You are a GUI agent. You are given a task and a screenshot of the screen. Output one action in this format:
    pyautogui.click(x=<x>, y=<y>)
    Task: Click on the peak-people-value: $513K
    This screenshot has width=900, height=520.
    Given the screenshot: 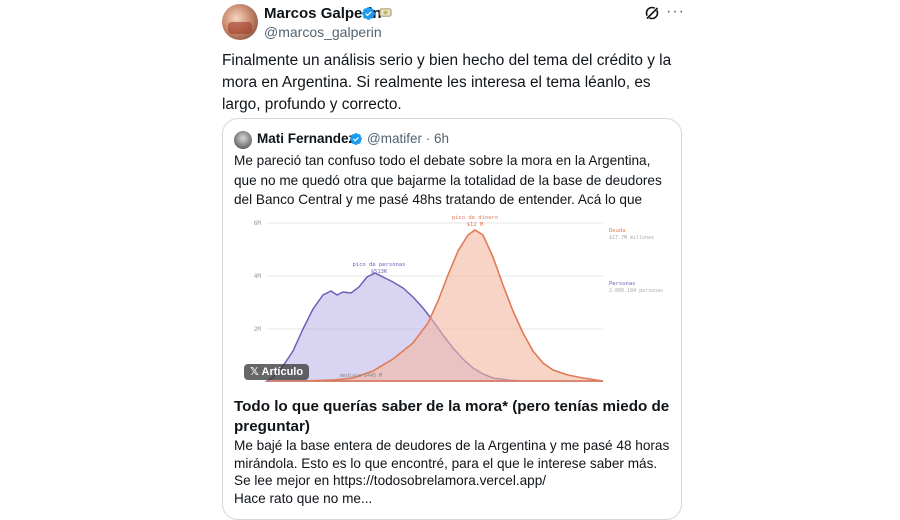 What is the action you would take?
    pyautogui.click(x=379, y=272)
    